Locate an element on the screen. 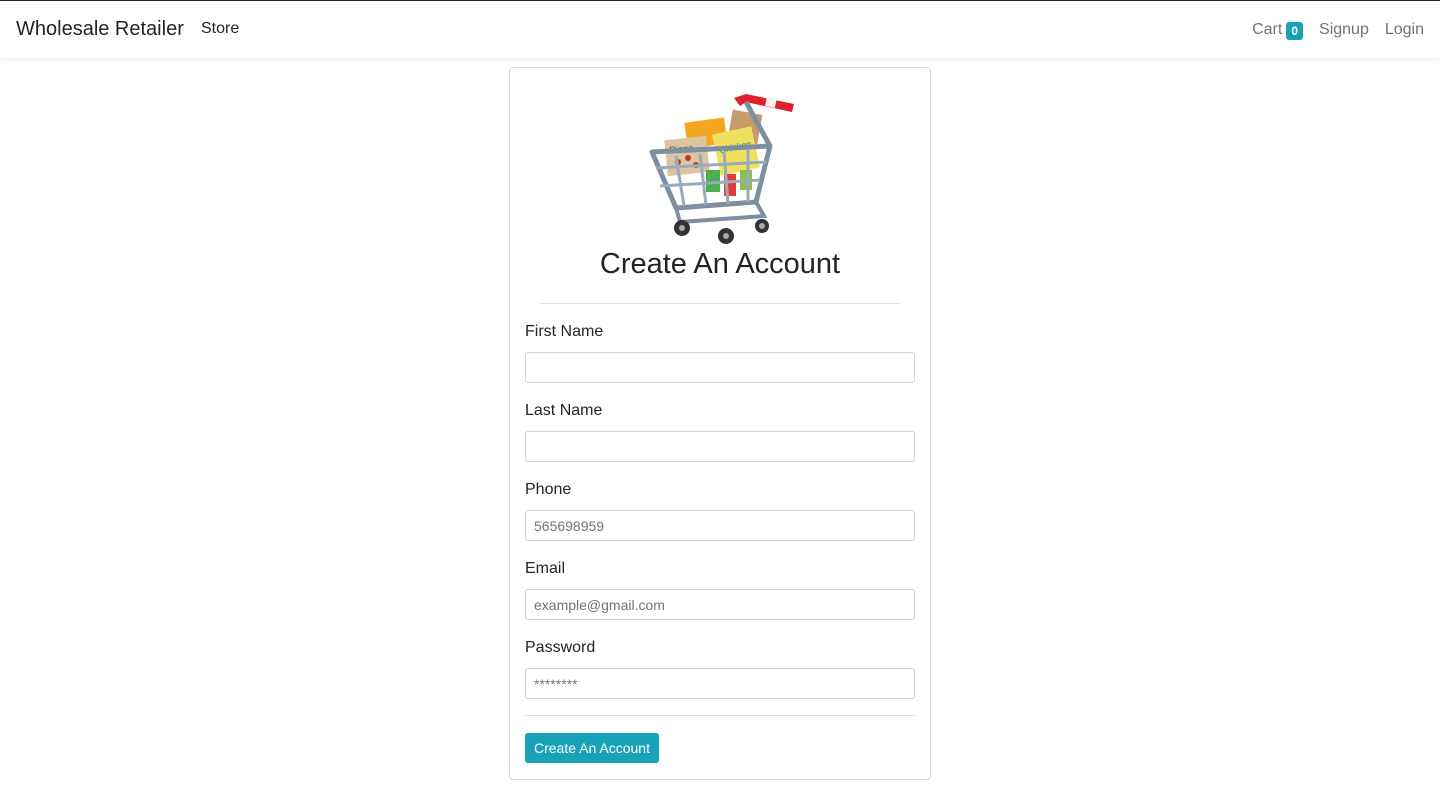 This screenshot has height=790, width=1440. email-input is located at coordinates (720, 604).